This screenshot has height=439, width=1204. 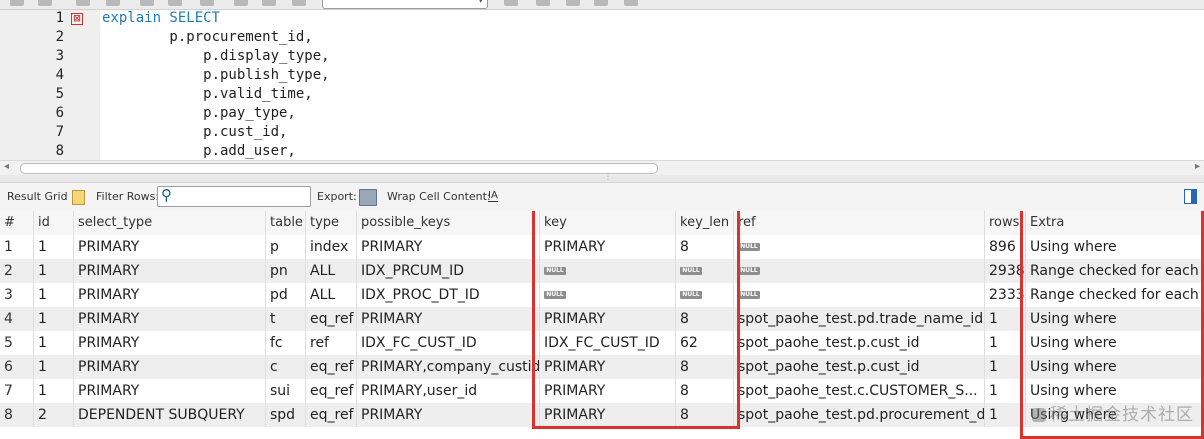 I want to click on cell-possible-keys: IDX_PRCUM_ID, so click(x=448, y=271).